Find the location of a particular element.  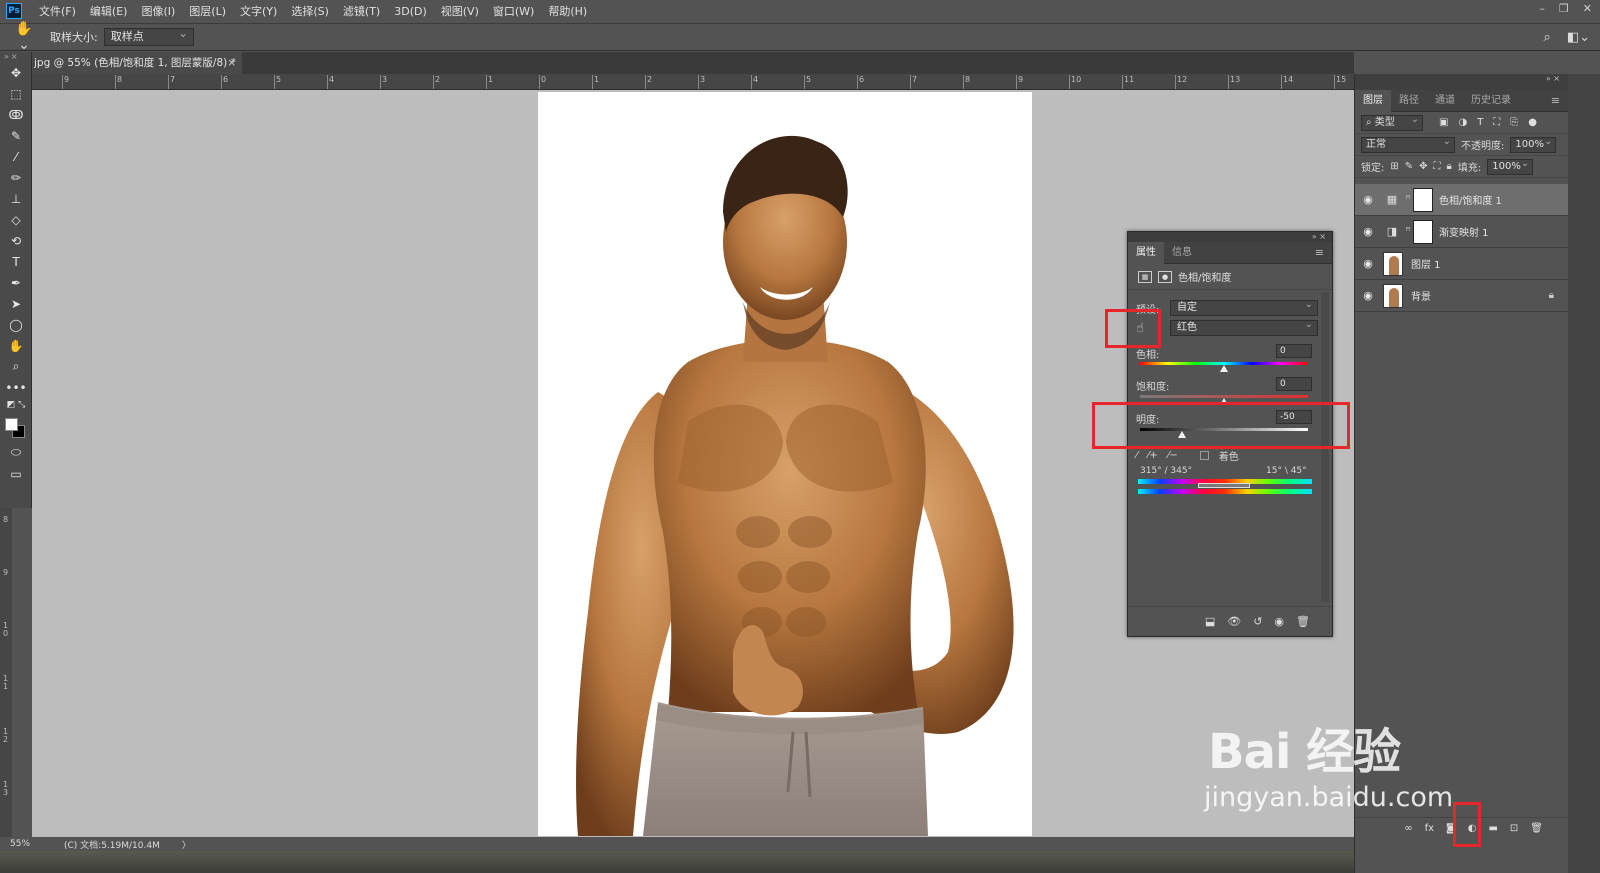

brush-tool-icon: ✏ is located at coordinates (16, 177).